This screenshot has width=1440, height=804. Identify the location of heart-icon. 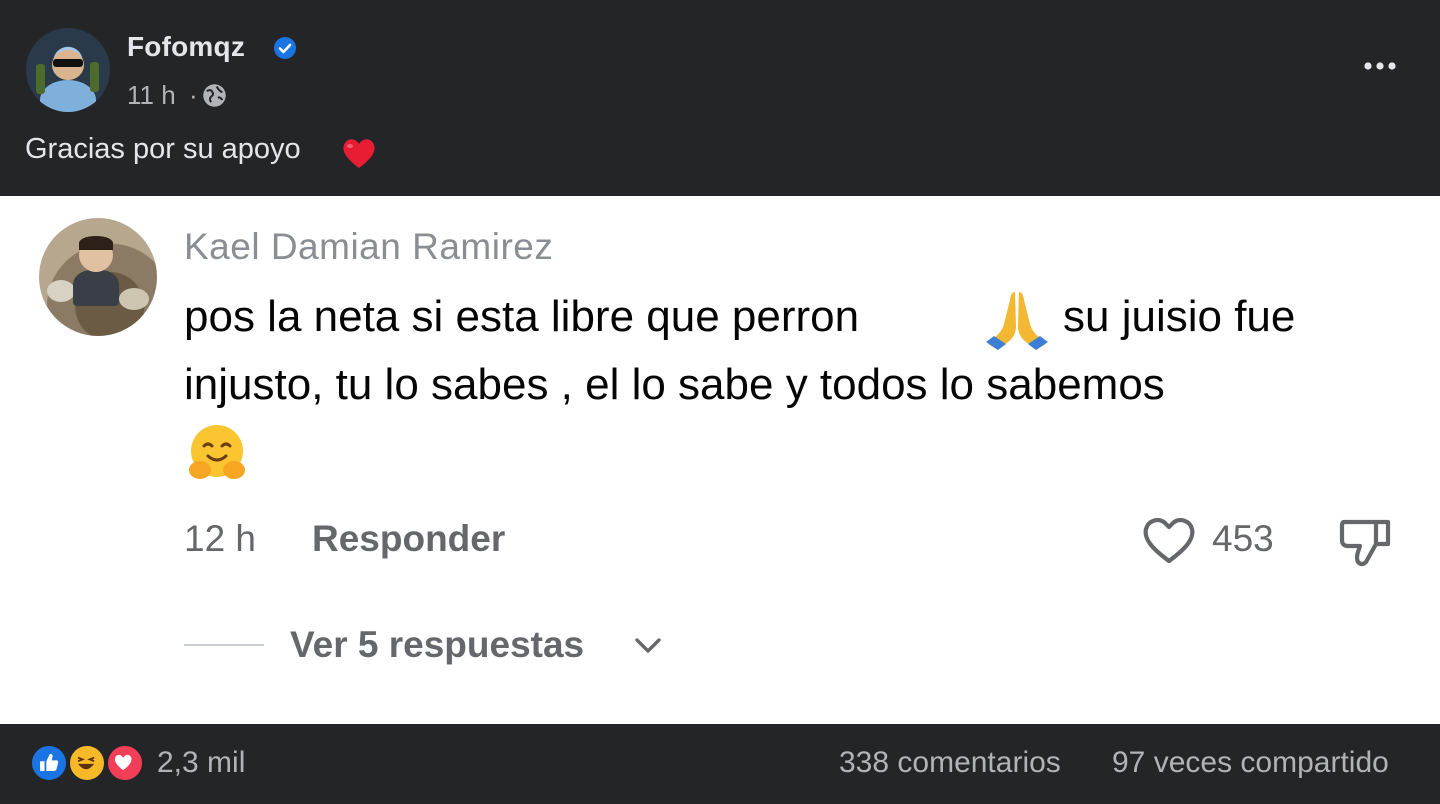
(123, 762).